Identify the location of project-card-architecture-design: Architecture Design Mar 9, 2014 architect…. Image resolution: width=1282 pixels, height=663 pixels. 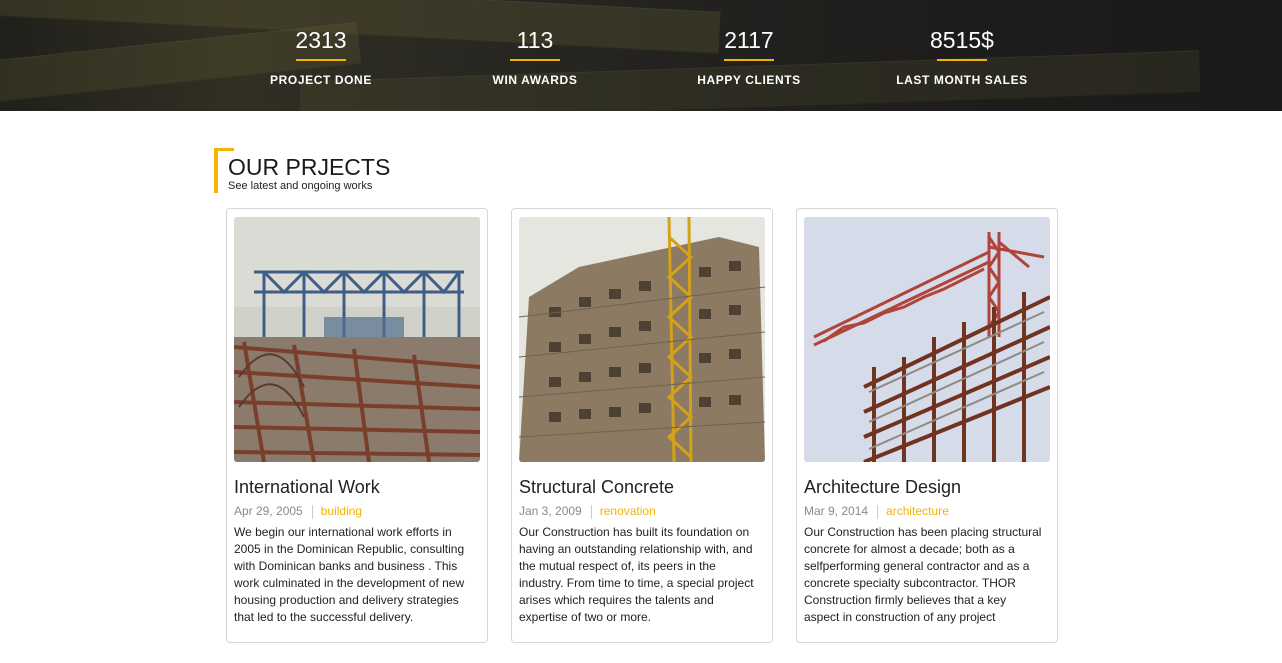
(927, 425).